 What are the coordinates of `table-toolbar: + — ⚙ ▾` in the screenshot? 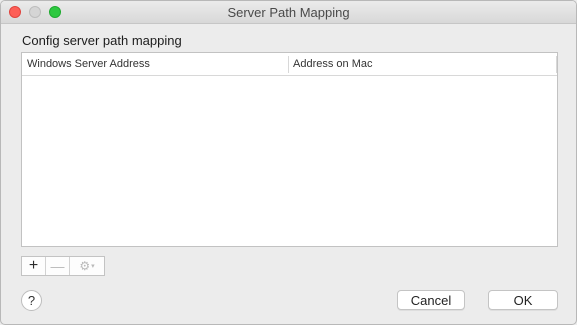 It's located at (63, 266).